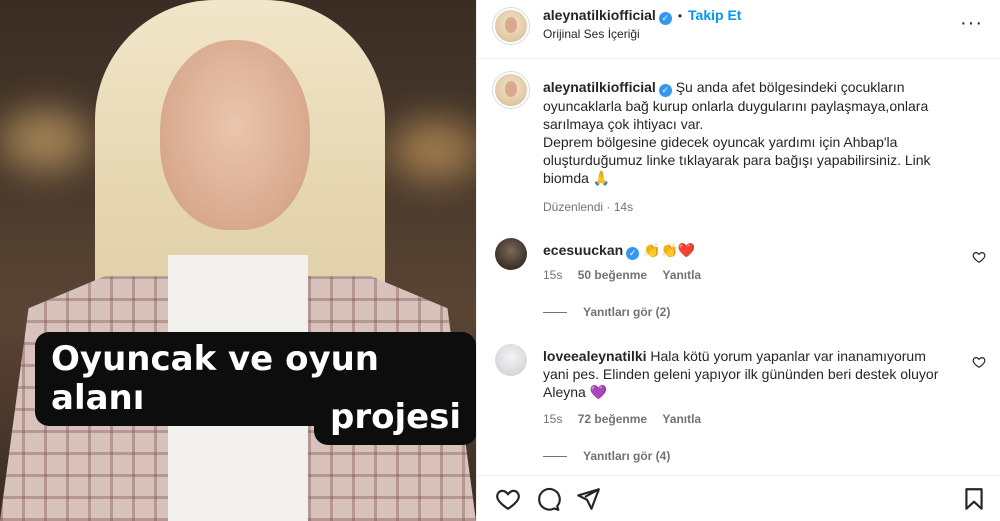 Image resolution: width=1000 pixels, height=521 pixels. What do you see at coordinates (714, 15) in the screenshot?
I see `follow-button: Takip Et` at bounding box center [714, 15].